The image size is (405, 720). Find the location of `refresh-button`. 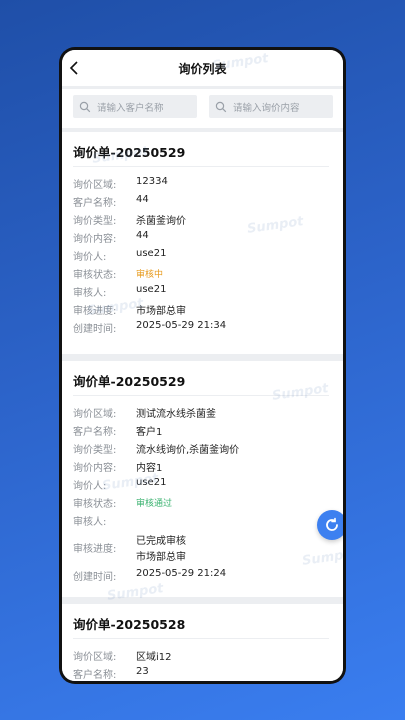

refresh-button is located at coordinates (330, 525).